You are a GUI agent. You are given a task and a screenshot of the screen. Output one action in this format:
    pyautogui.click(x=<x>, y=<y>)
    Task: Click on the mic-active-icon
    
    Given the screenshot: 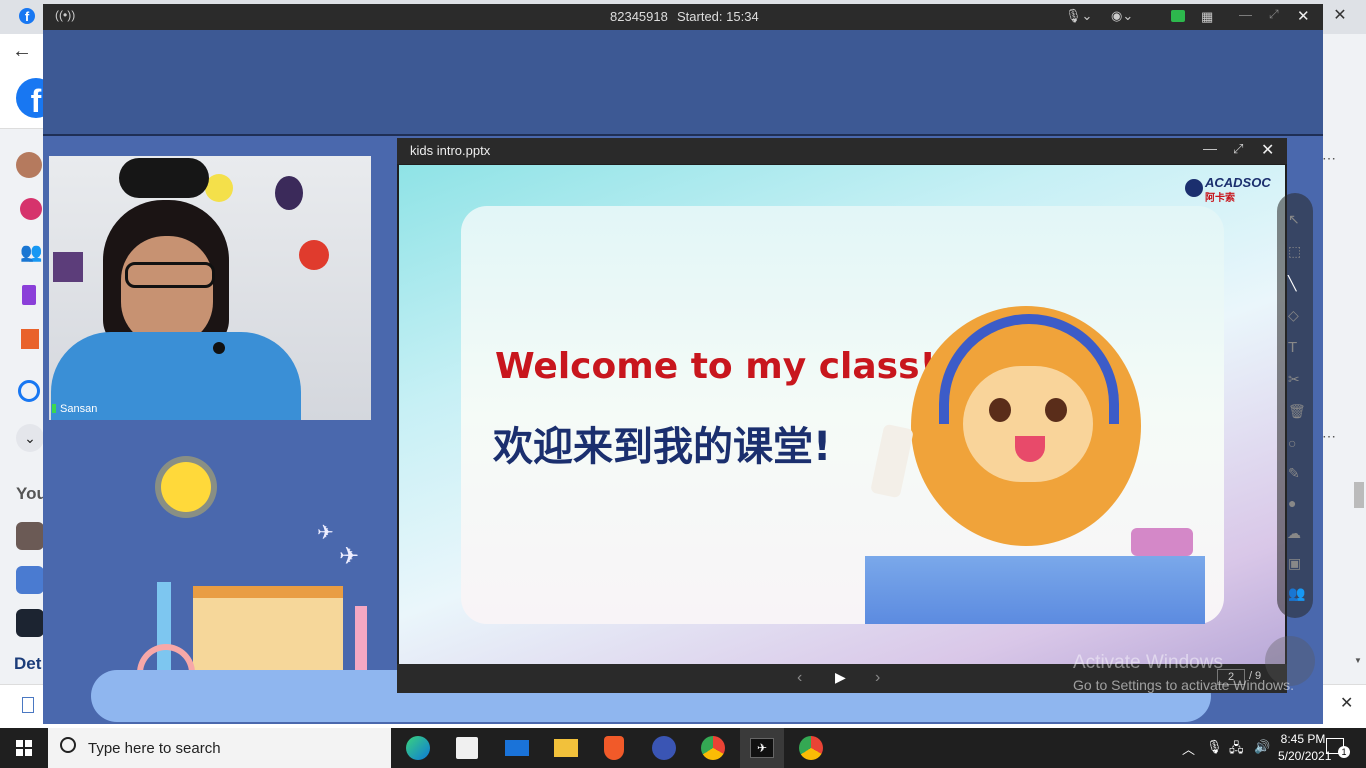 What is the action you would take?
    pyautogui.click(x=54, y=408)
    